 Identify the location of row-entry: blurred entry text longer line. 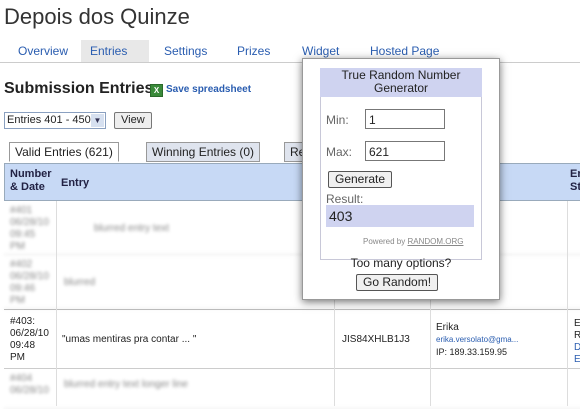
(126, 384).